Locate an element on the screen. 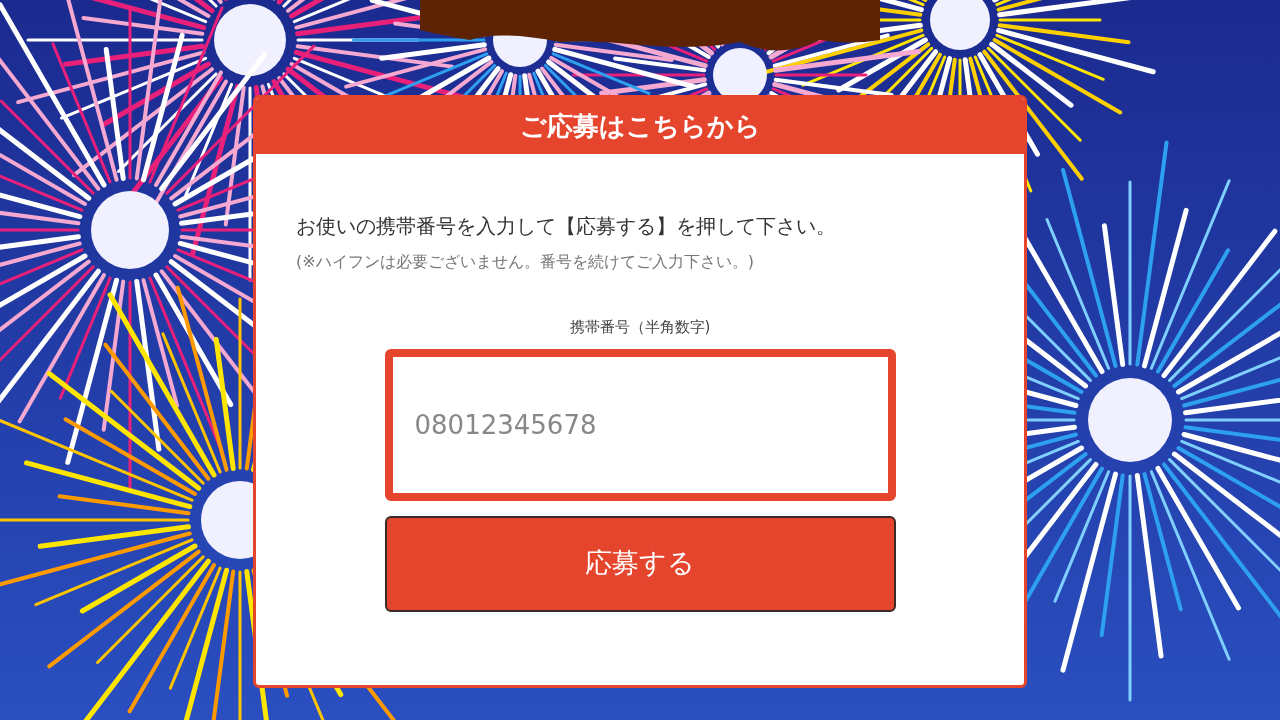 Image resolution: width=1280 pixels, height=720 pixels. note-text: (※ハイフンは必要ございません。番号を続けてご入力下さい。) is located at coordinates (525, 262).